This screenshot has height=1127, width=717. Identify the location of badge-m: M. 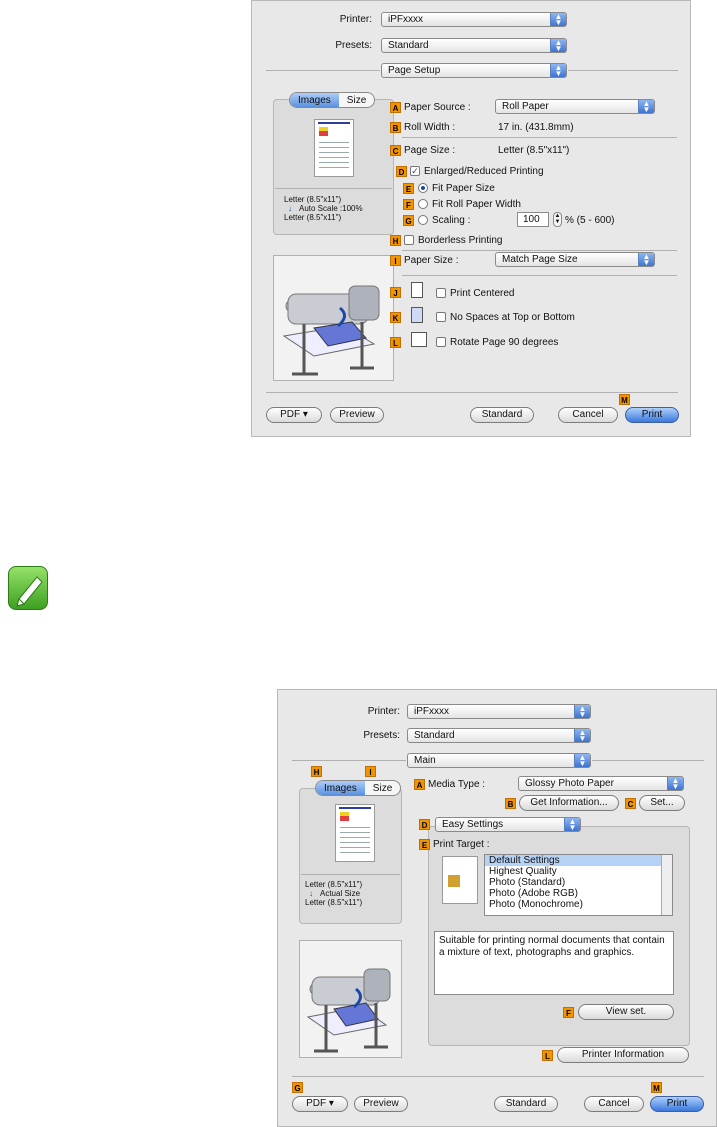
(624, 399).